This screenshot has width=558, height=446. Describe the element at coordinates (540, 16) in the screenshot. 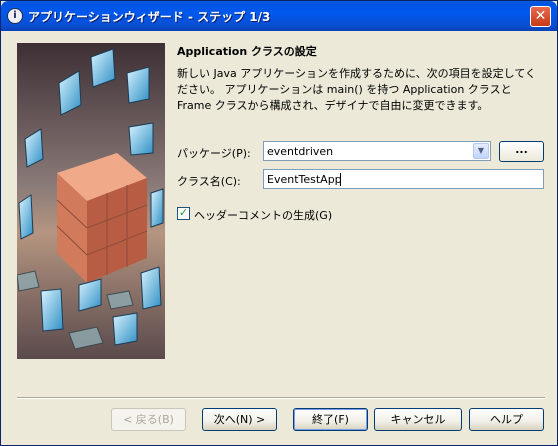

I see `close-button: ✕` at that location.